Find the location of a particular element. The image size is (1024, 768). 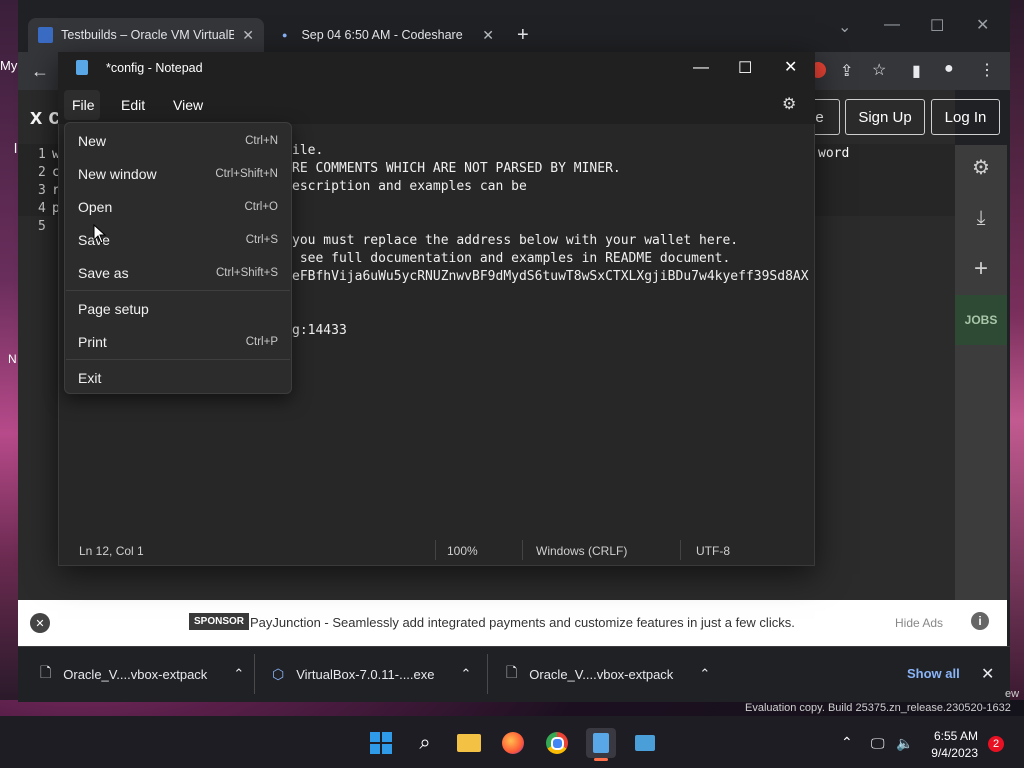

menu-item-new-window: New window Ctrl+Shift+N is located at coordinates (178, 174).